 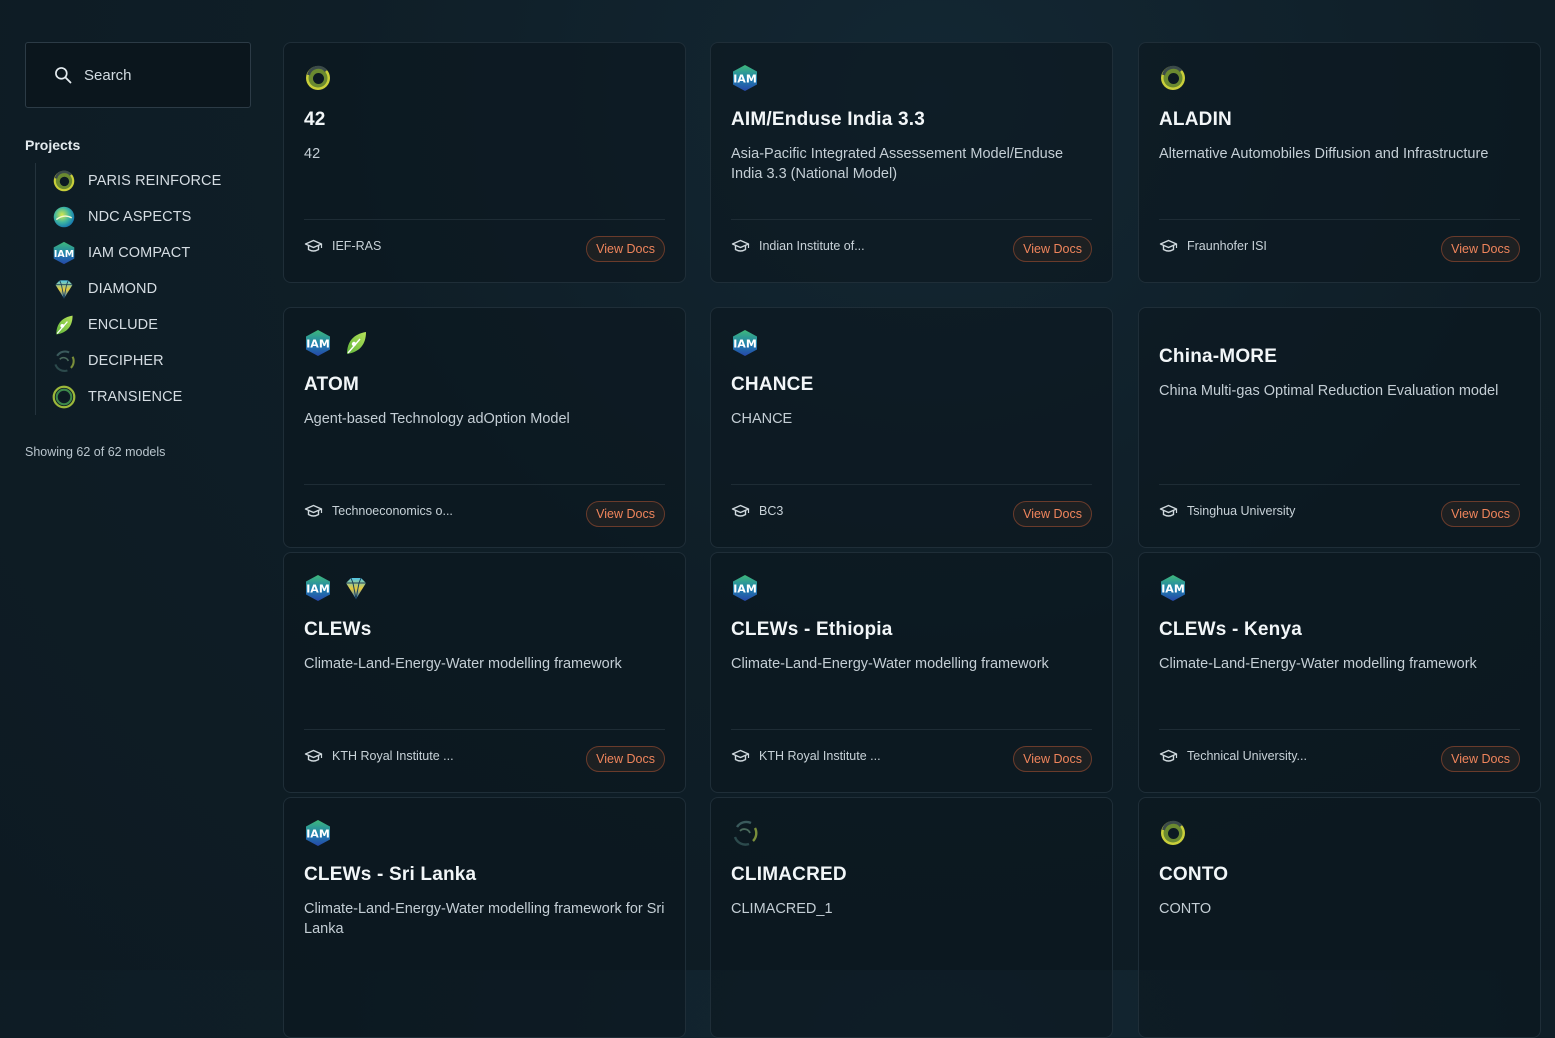 I want to click on transience-logo-icon, so click(x=64, y=397).